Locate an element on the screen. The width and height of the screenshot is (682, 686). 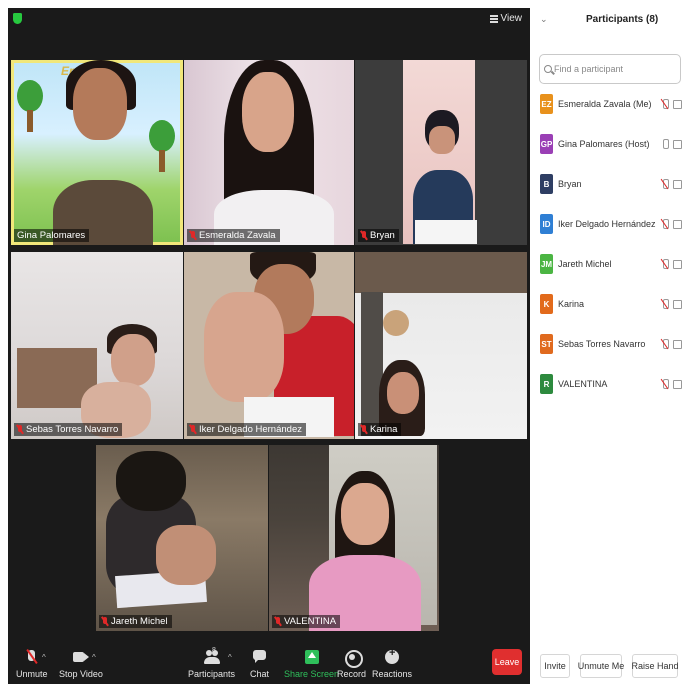
video-tile-sebas: Sebas Torres Navarro is located at coordinates (97, 345).